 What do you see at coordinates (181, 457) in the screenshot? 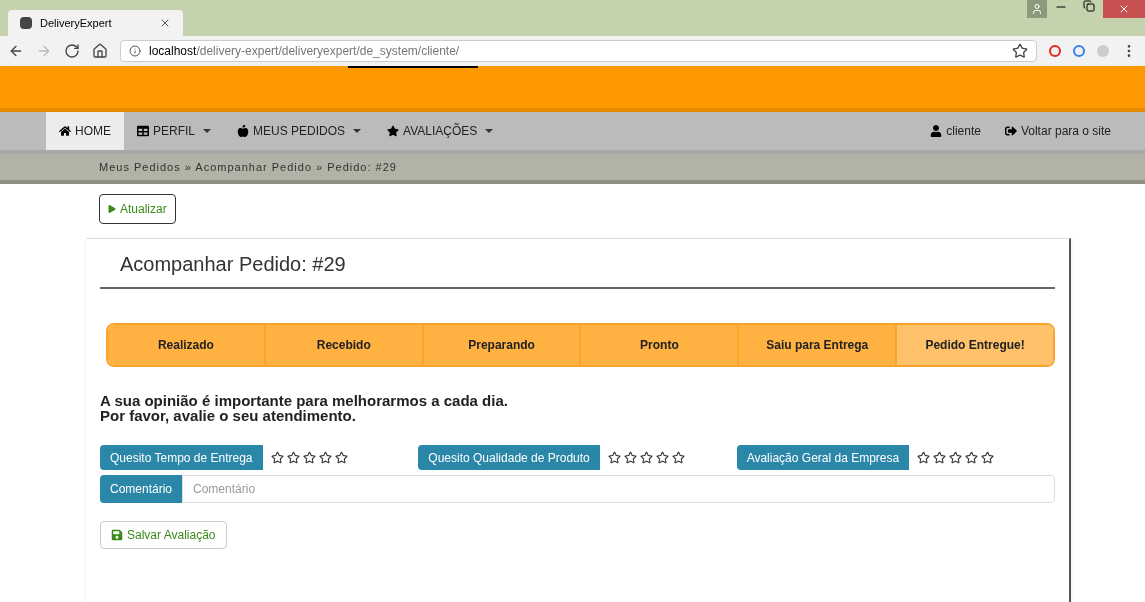
I see `rating-label: Quesito Tempo de Entrega` at bounding box center [181, 457].